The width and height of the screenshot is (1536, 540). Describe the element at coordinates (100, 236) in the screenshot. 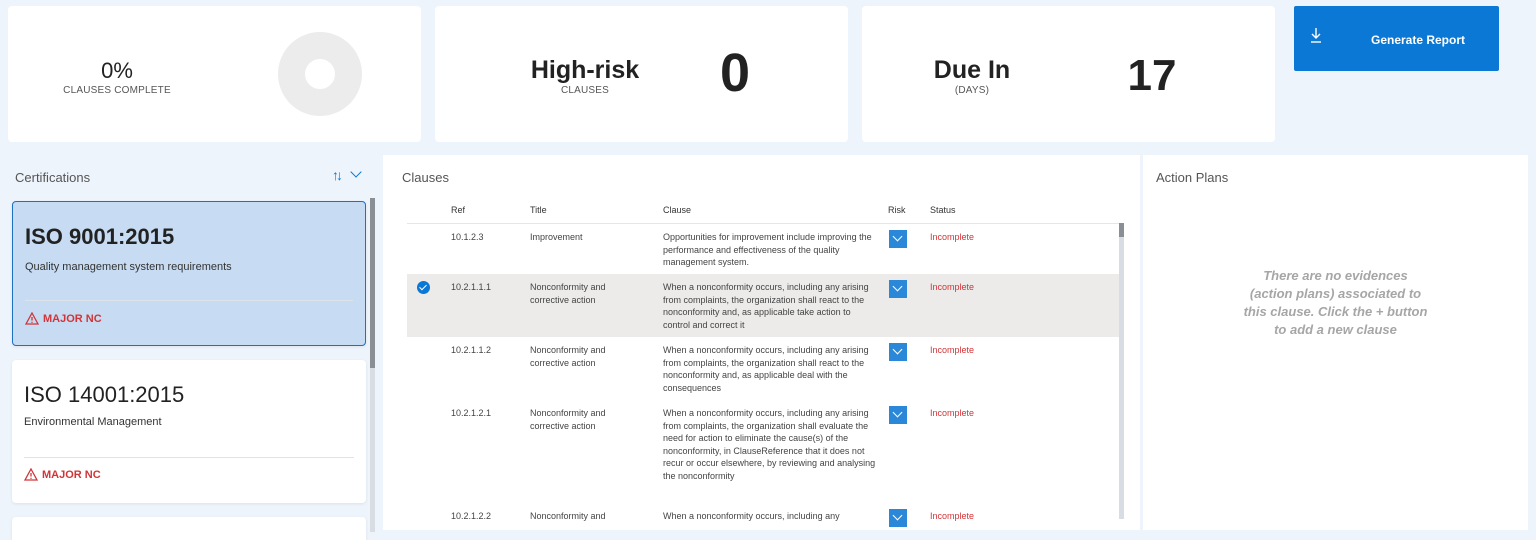

I see `certification-name: ISO 9001:2015` at that location.